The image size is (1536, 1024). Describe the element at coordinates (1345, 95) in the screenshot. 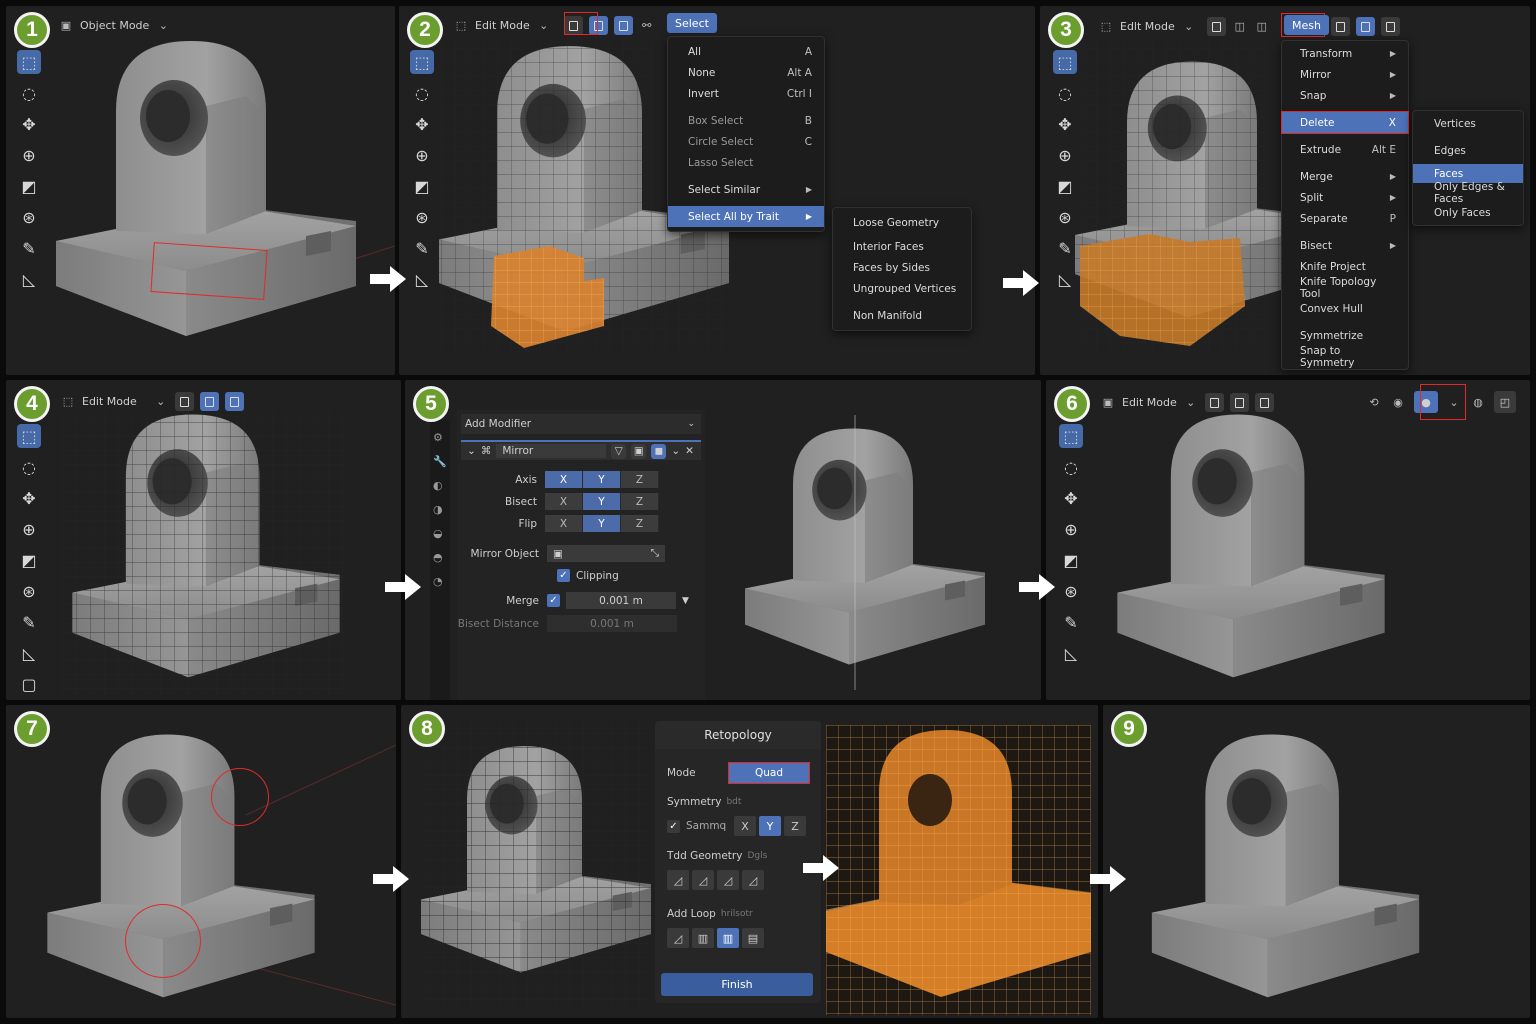

I see `menu-item: Snap ▶` at that location.